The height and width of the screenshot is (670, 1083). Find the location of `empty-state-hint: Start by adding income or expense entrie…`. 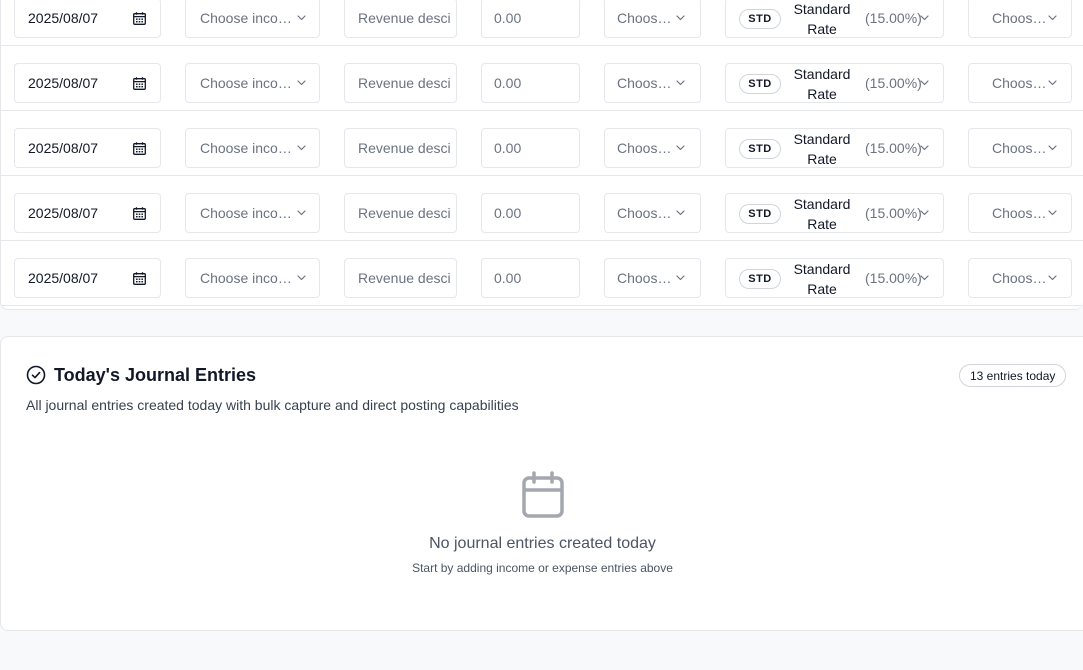

empty-state-hint: Start by adding income or expense entrie… is located at coordinates (542, 568).